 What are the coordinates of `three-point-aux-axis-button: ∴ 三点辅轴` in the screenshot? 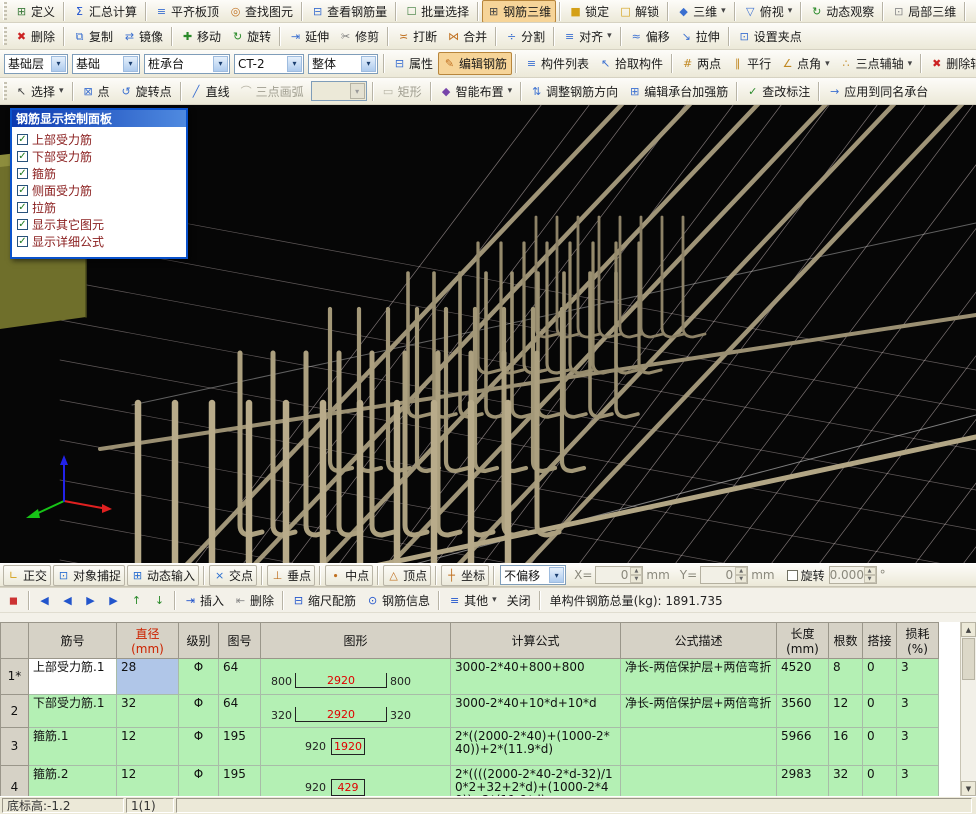 It's located at (876, 63).